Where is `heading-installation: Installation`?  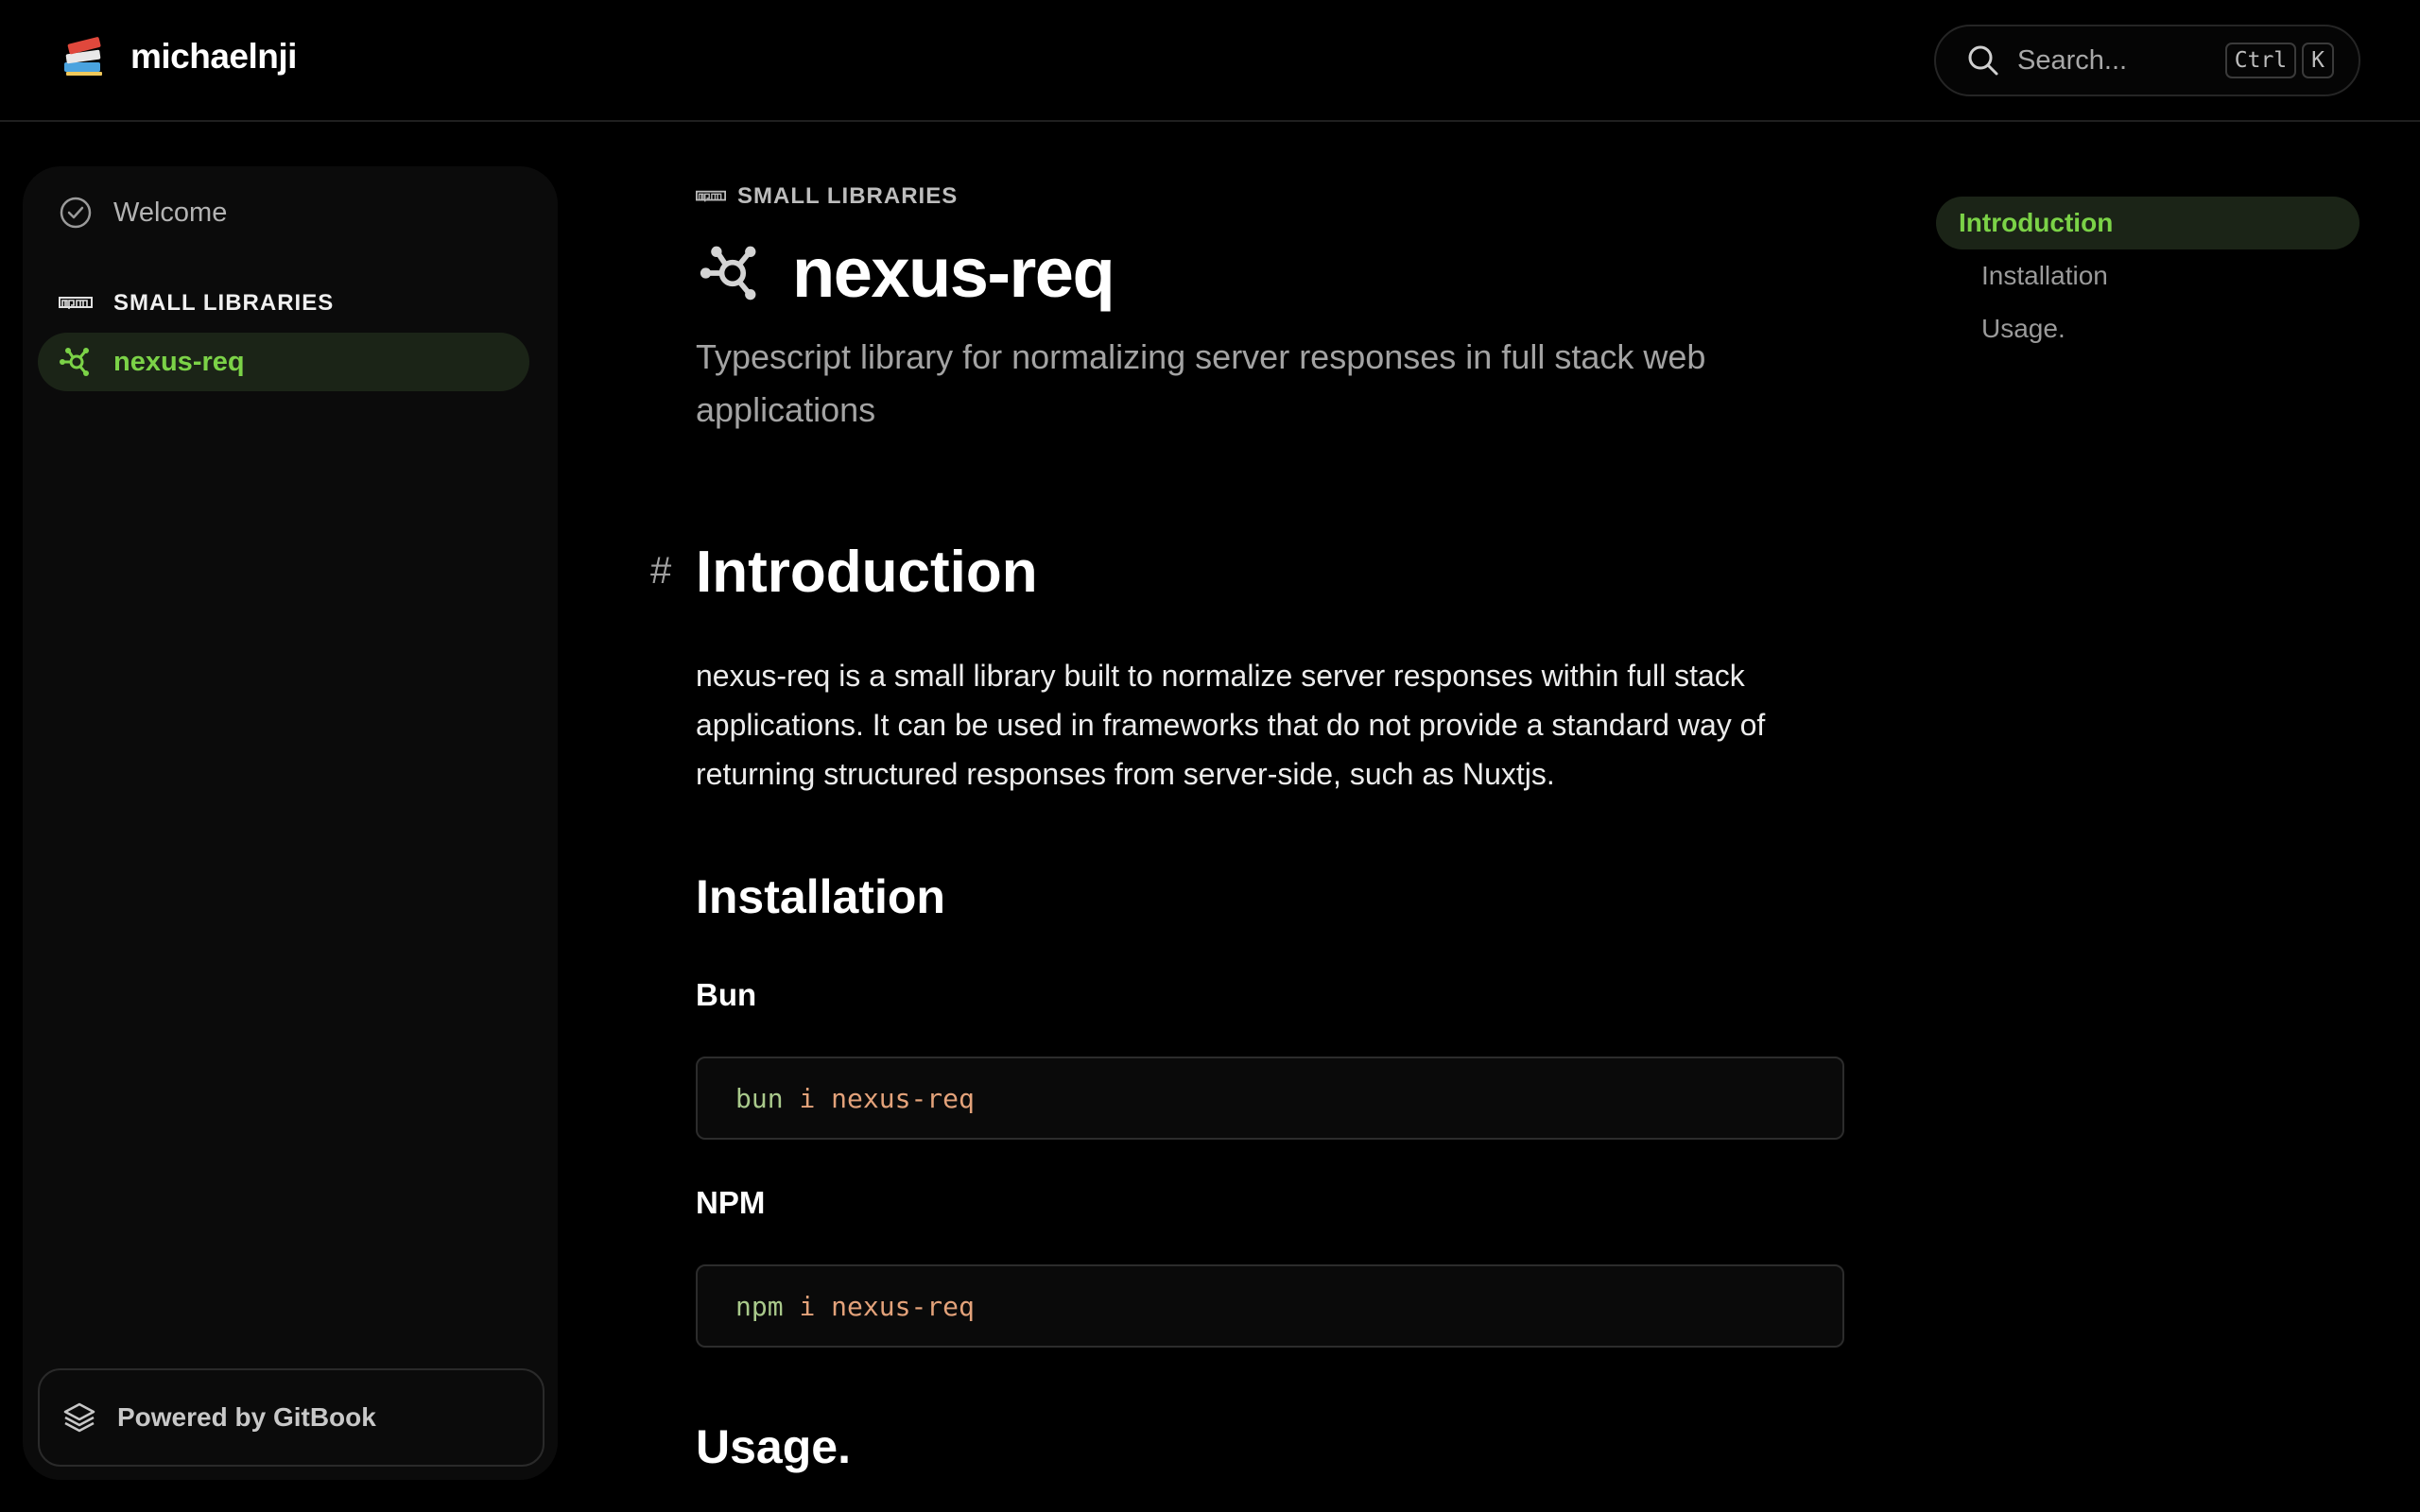
heading-installation: Installation is located at coordinates (820, 896).